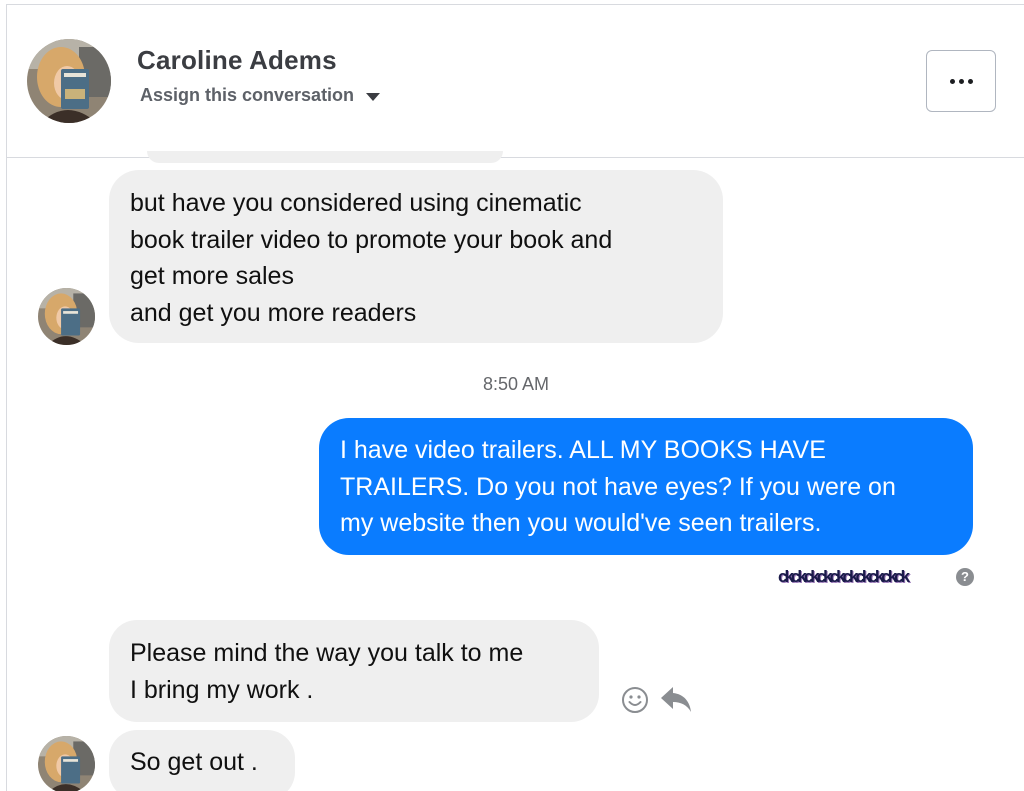  I want to click on reply-arrow-icon, so click(676, 699).